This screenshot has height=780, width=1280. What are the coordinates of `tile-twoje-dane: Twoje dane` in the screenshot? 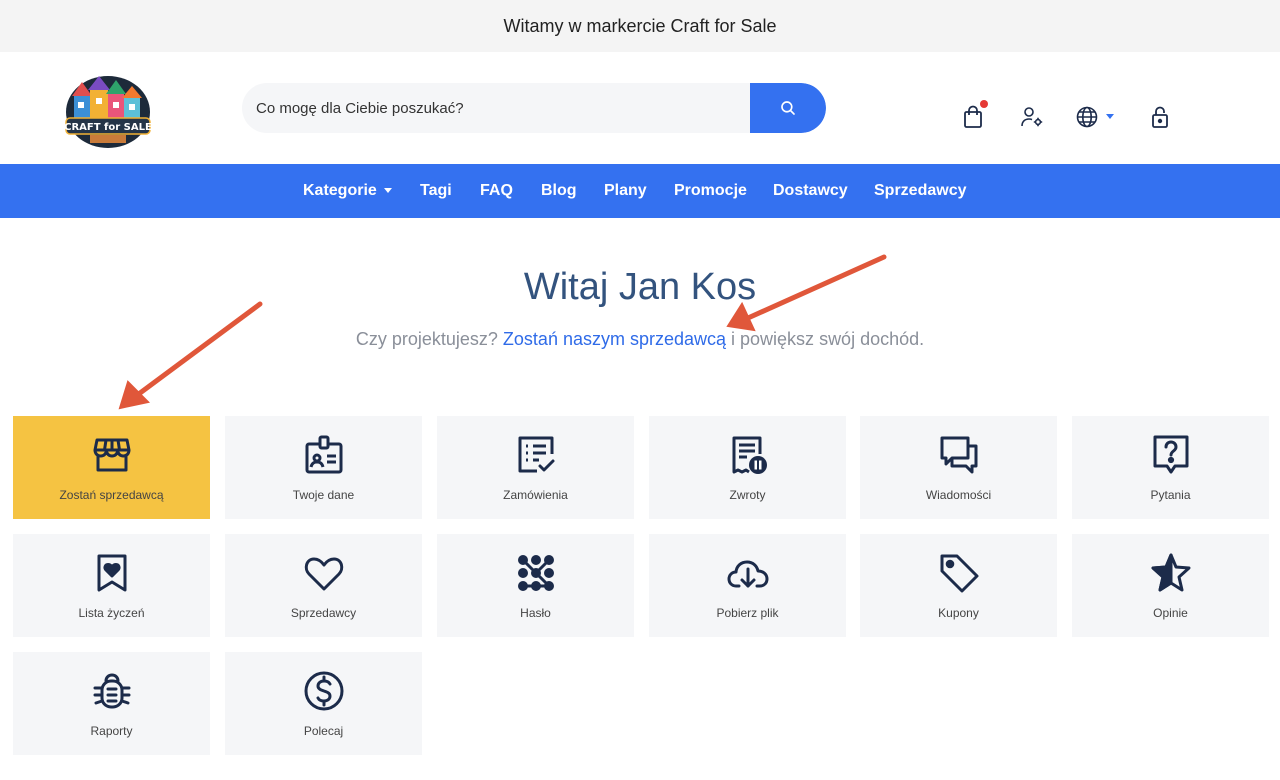 It's located at (323, 467).